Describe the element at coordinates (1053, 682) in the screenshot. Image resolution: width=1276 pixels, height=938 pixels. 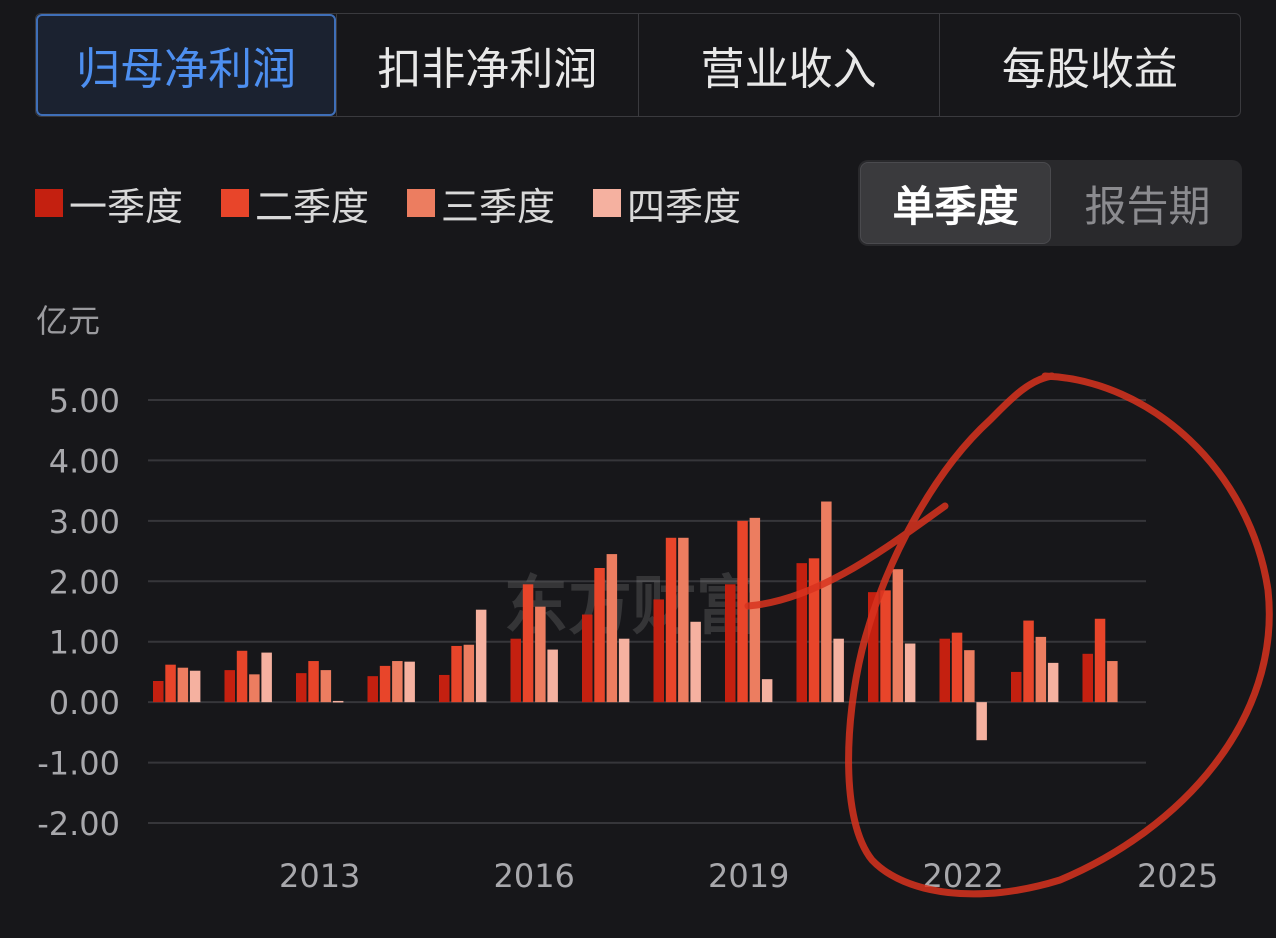
I see `bar-2023-q4` at that location.